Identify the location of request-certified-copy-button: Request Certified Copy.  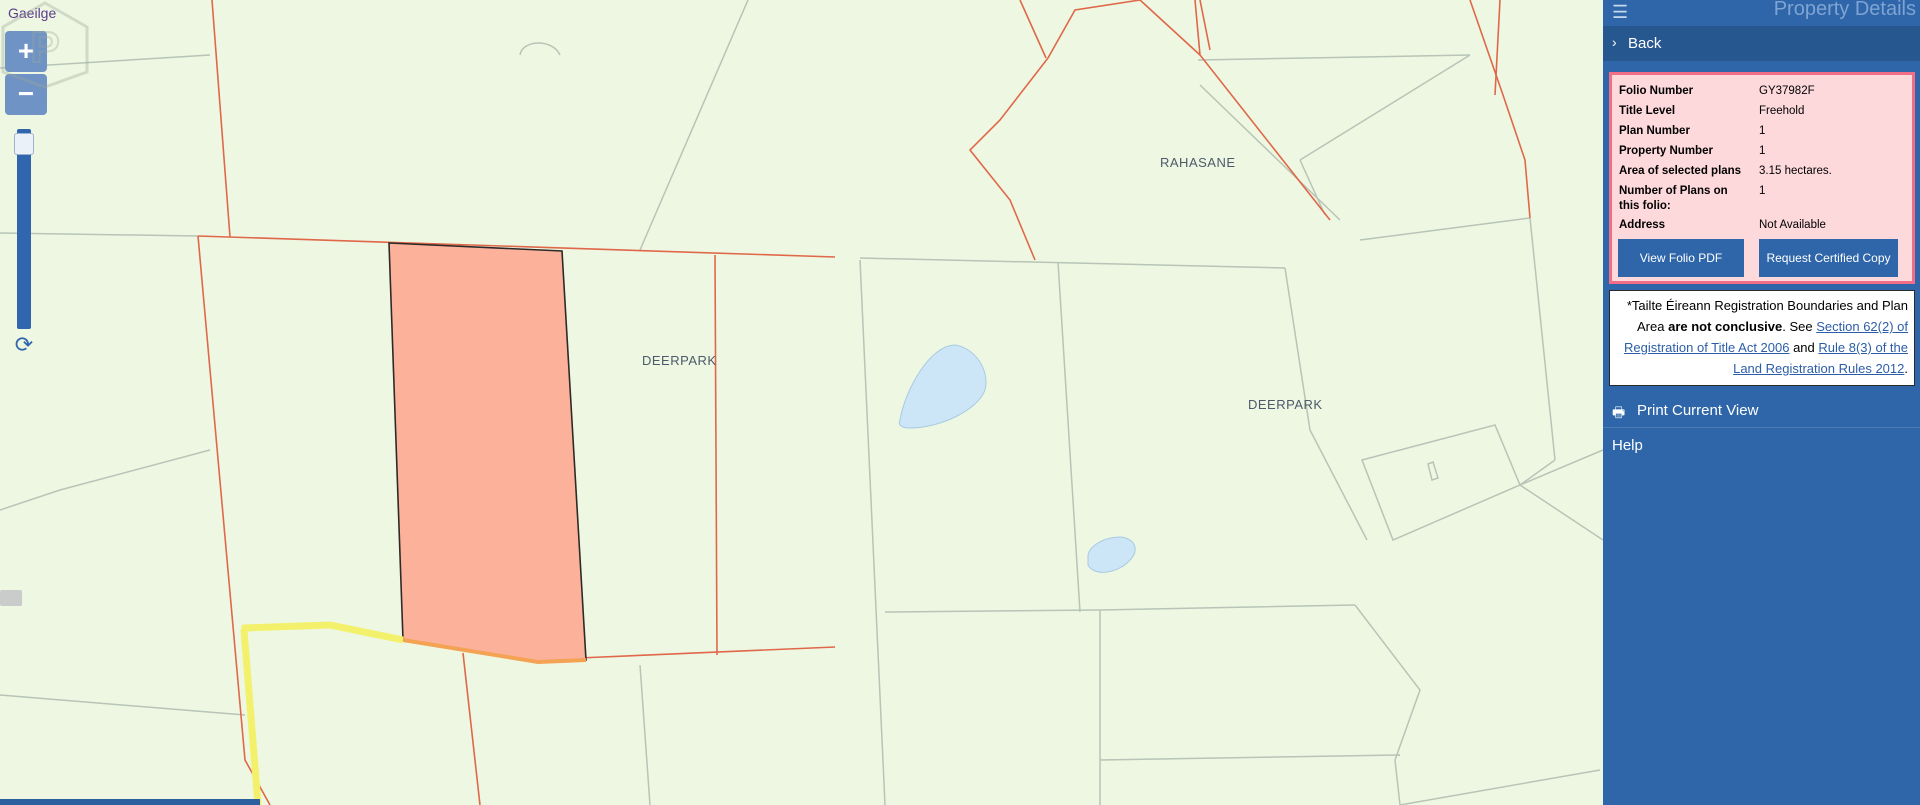
(1828, 258).